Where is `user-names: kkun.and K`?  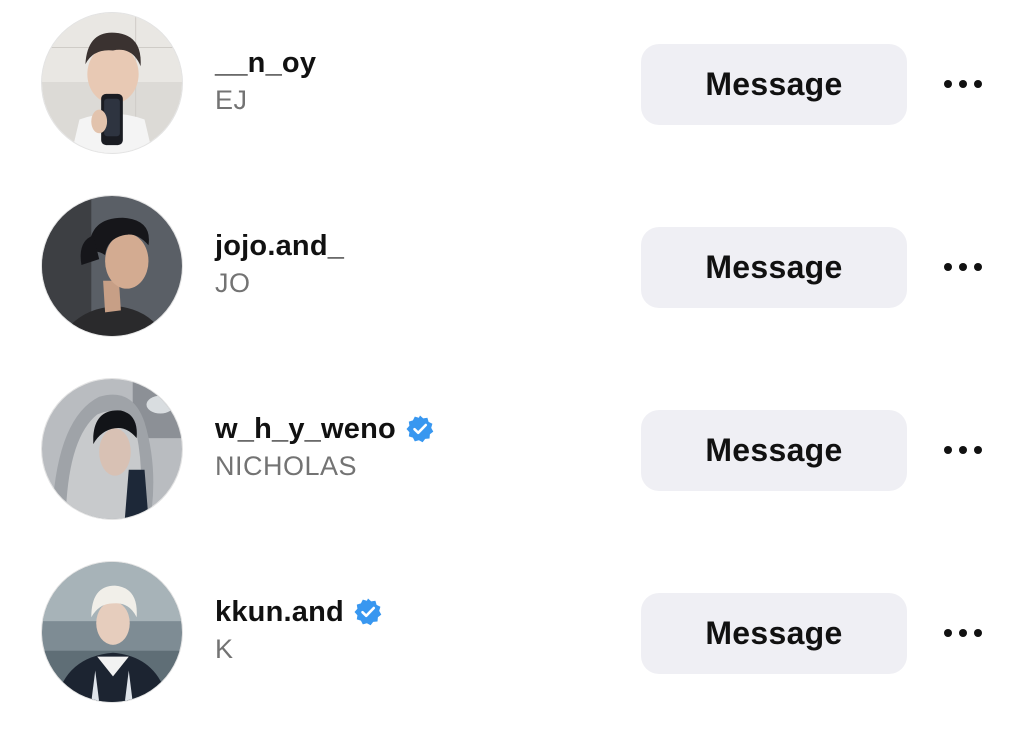
user-names: kkun.and K is located at coordinates (299, 628).